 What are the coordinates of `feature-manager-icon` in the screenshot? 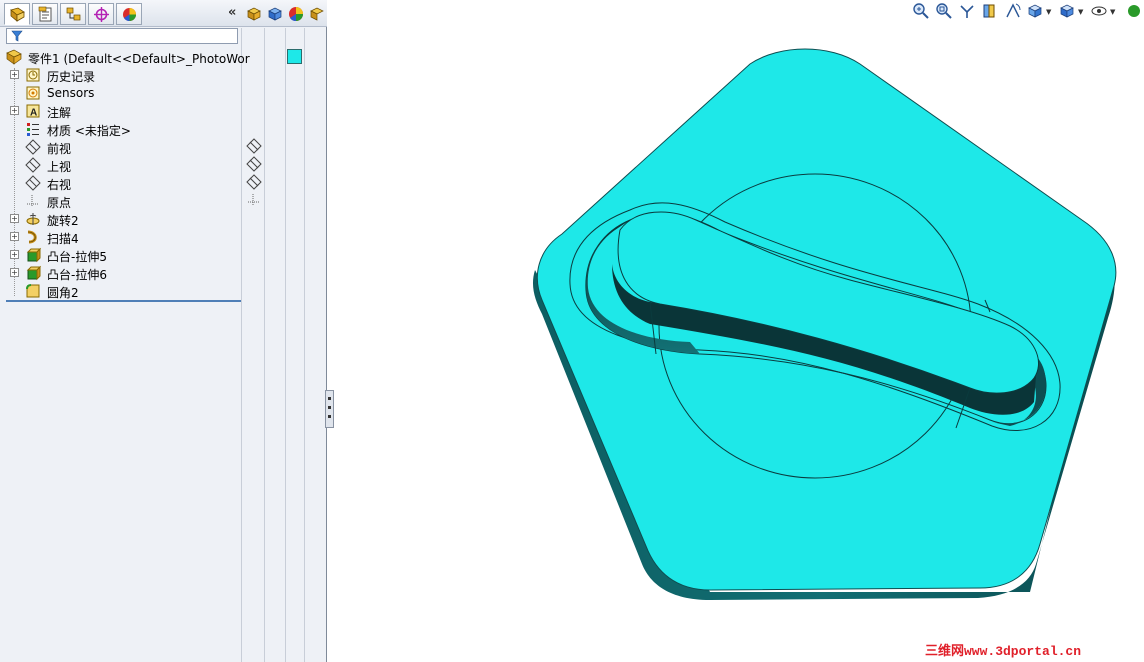 It's located at (17, 14).